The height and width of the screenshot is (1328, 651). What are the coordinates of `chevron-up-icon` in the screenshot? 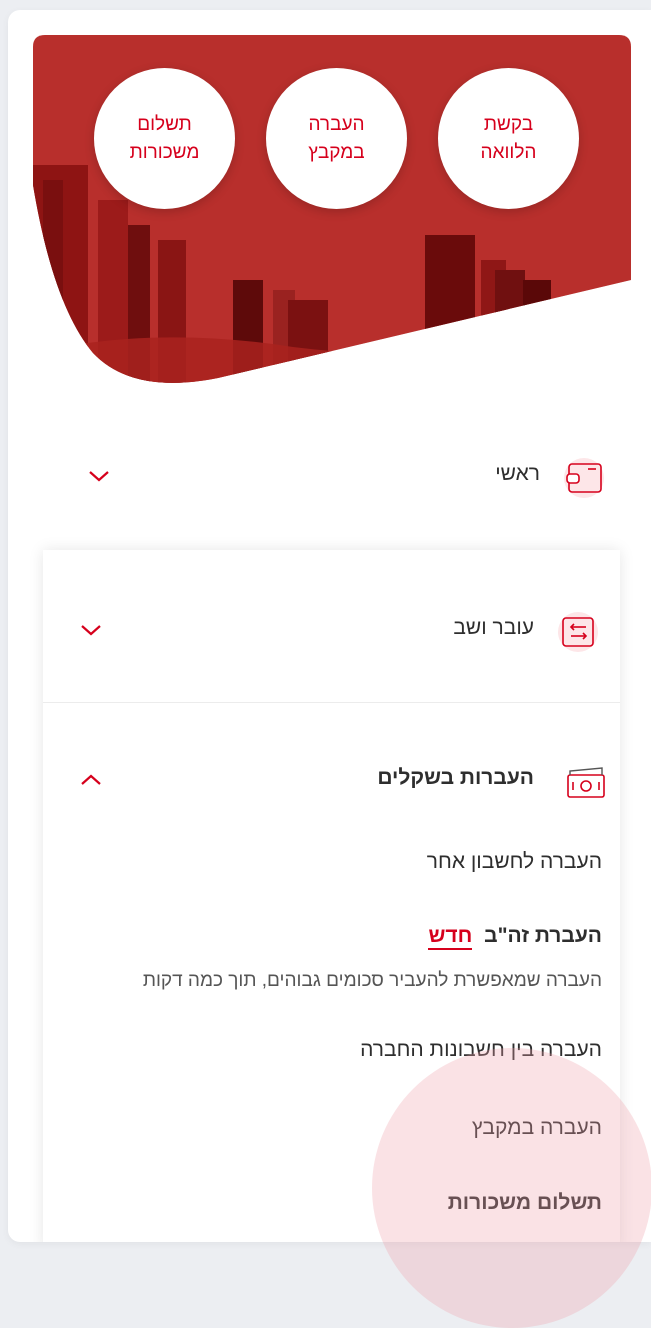 It's located at (91, 779).